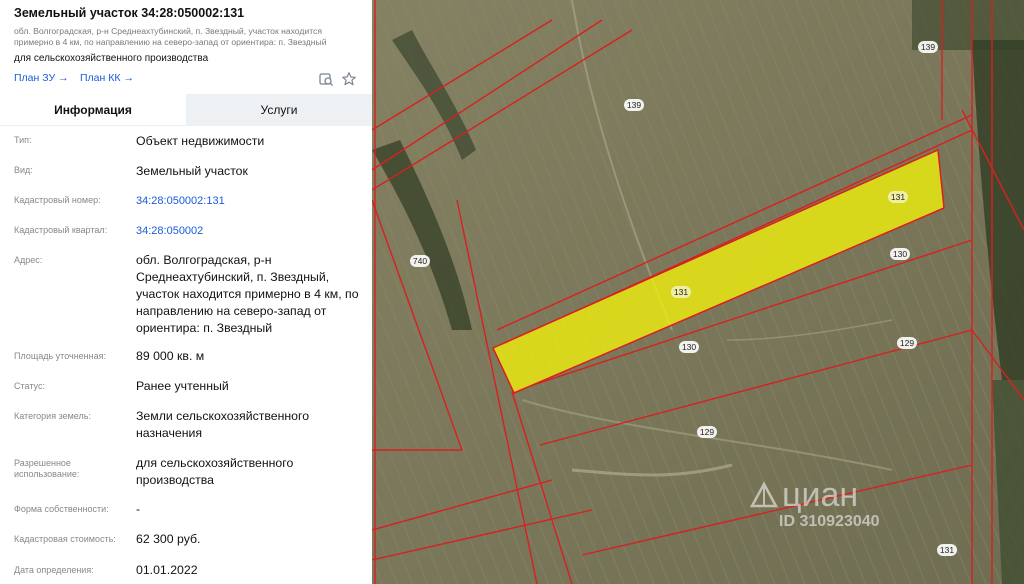  I want to click on svg-text: 740, so click(420, 261).